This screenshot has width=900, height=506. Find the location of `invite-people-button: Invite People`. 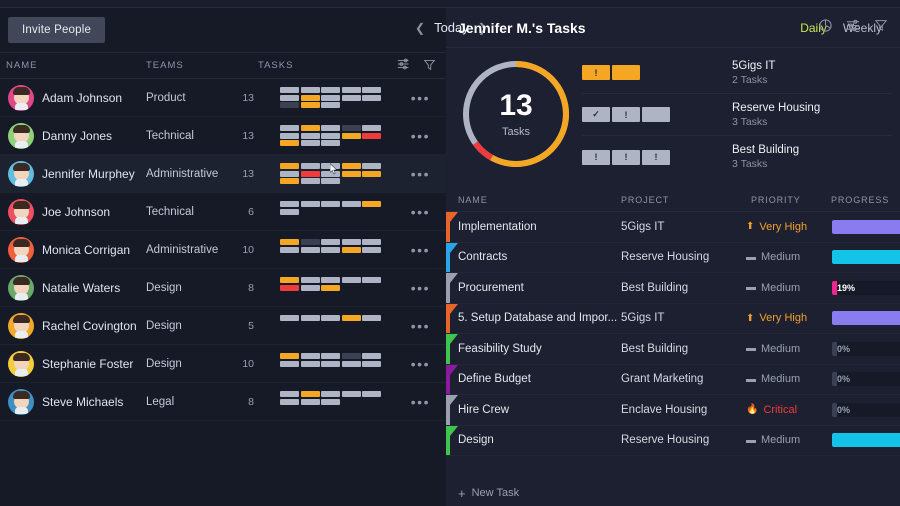

invite-people-button: Invite People is located at coordinates (57, 30).